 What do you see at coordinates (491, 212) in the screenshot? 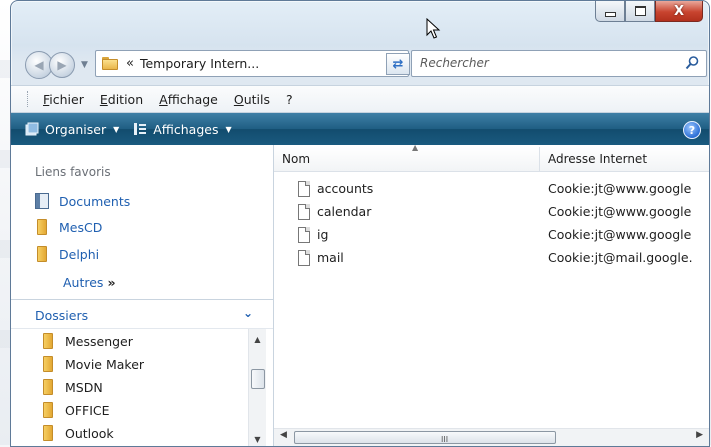
I see `file-row: calendar Cookie:jt@www.google` at bounding box center [491, 212].